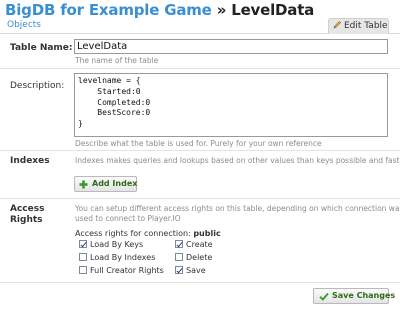 The height and width of the screenshot is (311, 400). Describe the element at coordinates (128, 218) in the screenshot. I see `access-rights-hint-line2: used to connect to Player.IO` at that location.